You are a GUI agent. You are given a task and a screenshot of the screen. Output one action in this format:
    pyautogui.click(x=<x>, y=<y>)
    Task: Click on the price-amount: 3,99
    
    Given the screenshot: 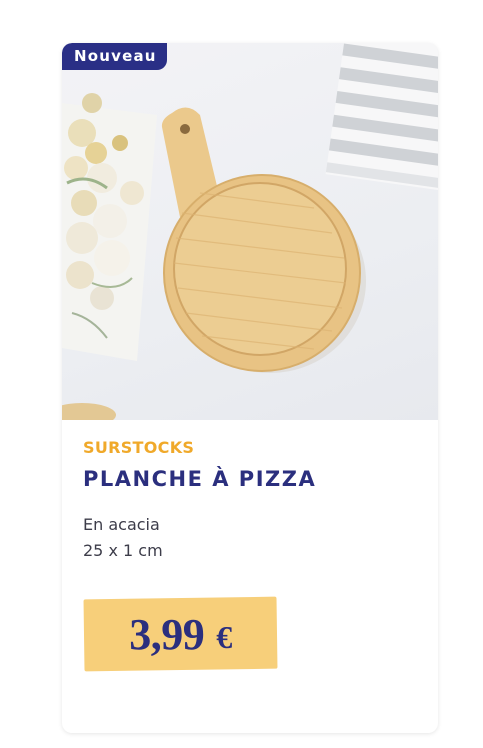 What is the action you would take?
    pyautogui.click(x=167, y=634)
    